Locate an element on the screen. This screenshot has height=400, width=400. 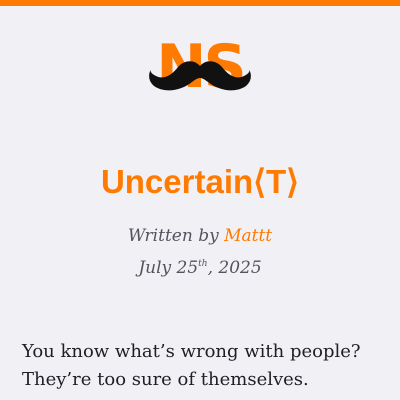
date-month-day: July 25 is located at coordinates (168, 268).